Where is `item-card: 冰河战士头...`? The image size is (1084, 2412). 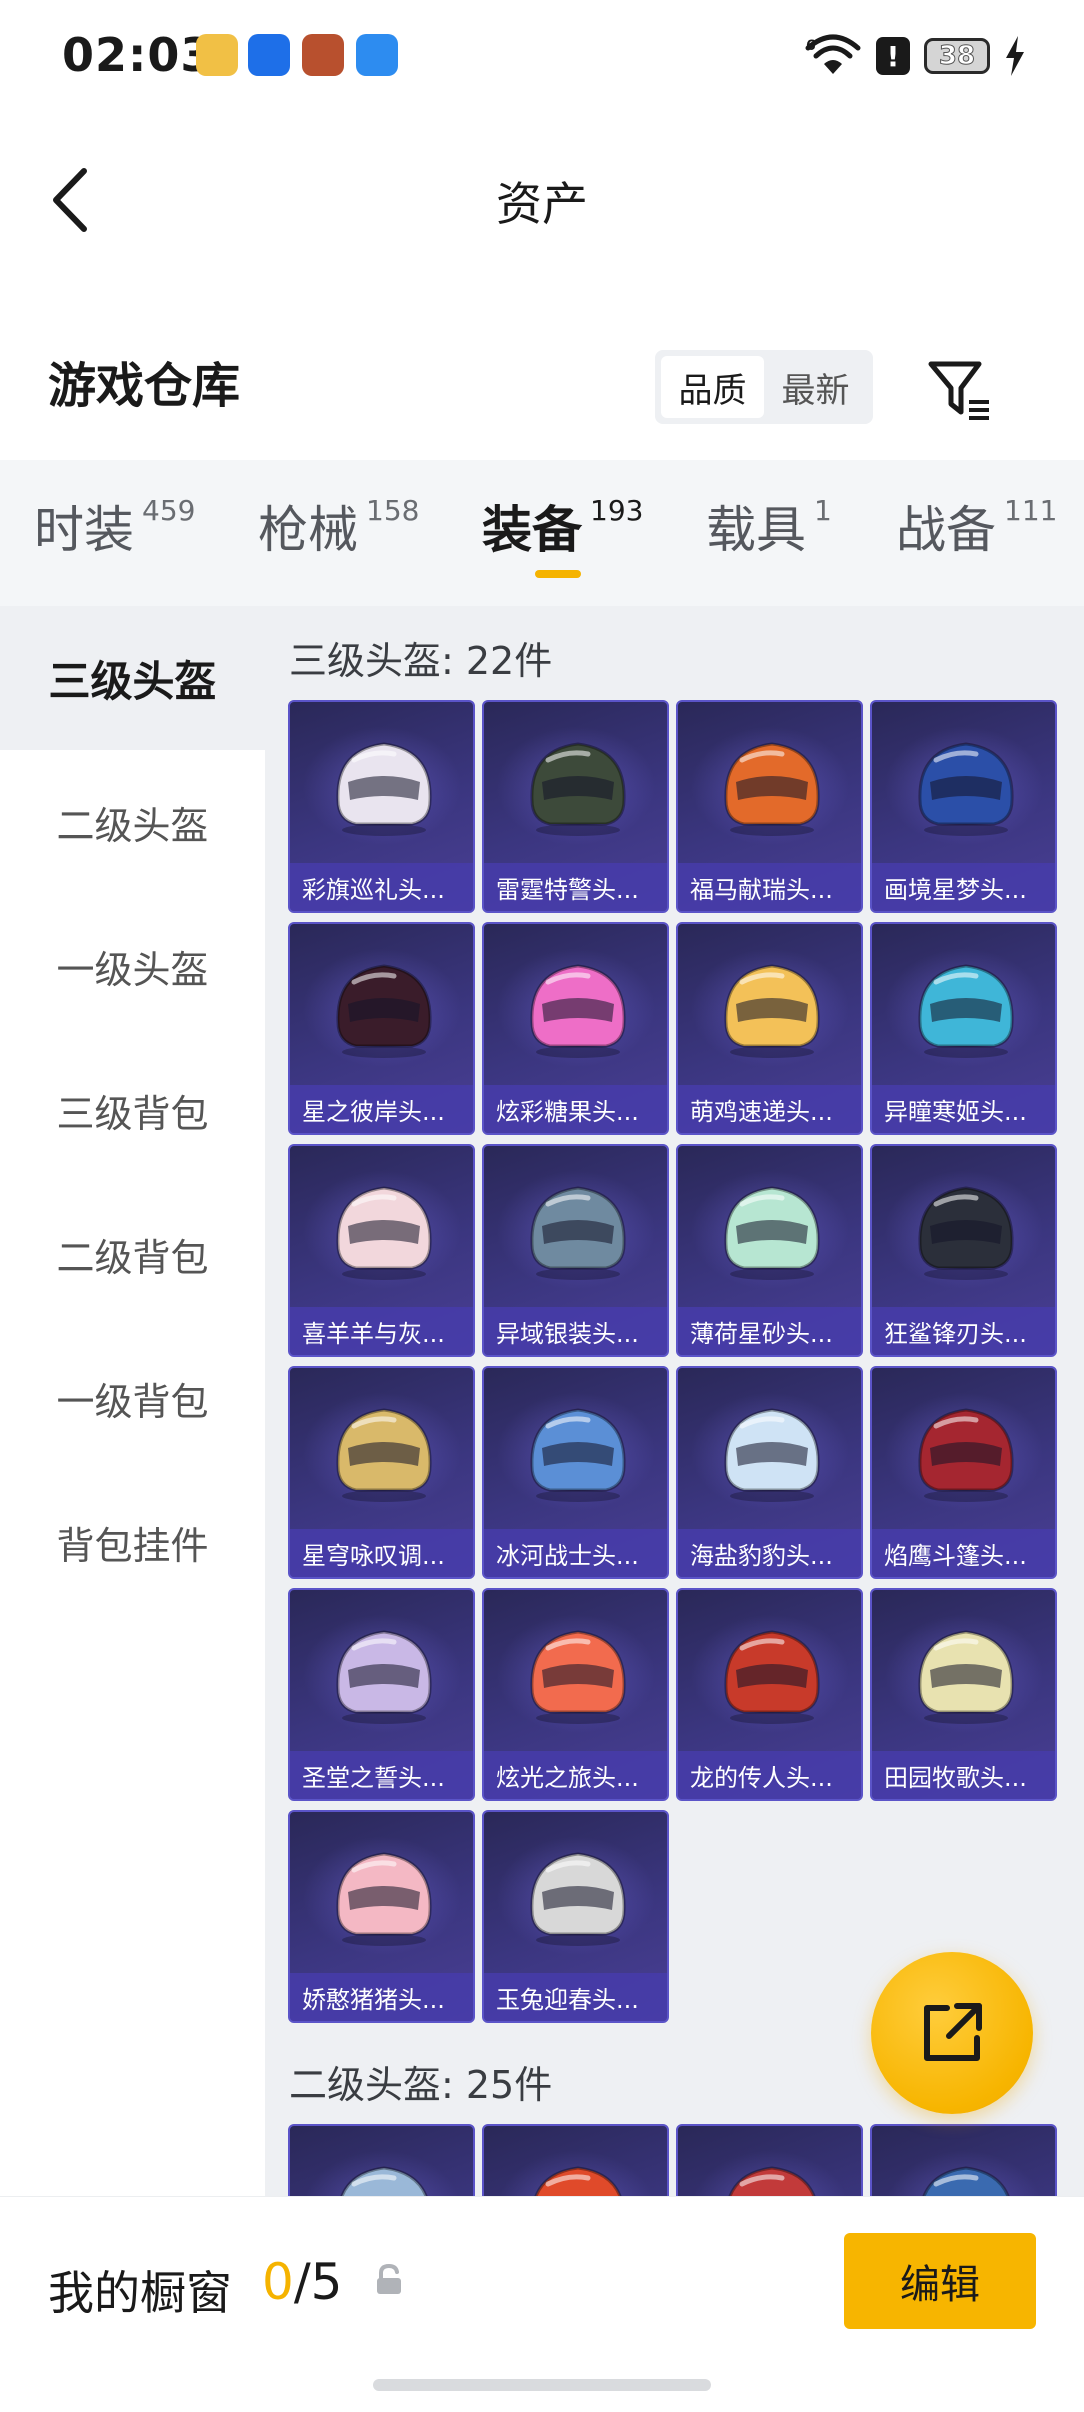 item-card: 冰河战士头... is located at coordinates (575, 1472).